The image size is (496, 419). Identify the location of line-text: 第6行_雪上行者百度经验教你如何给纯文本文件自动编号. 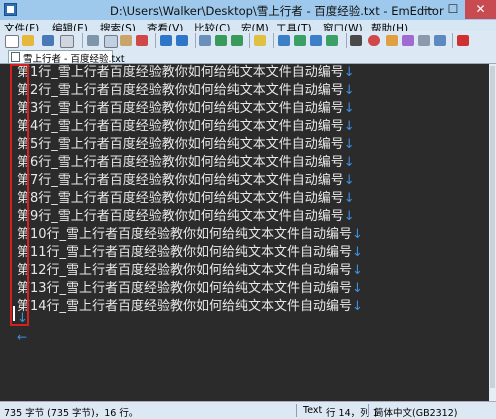
(180, 162).